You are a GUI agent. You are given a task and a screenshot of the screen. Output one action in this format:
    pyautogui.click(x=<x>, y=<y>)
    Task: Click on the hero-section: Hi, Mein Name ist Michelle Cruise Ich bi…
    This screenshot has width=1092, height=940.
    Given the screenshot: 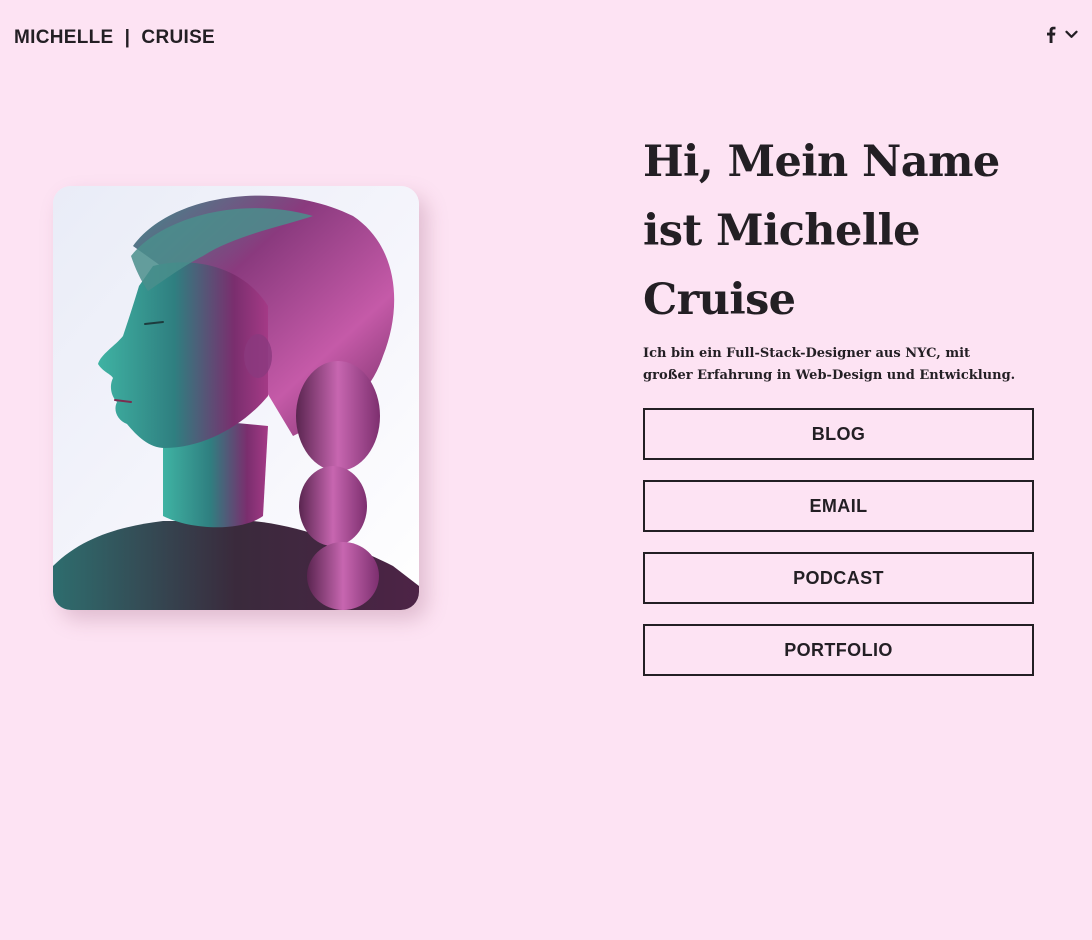 What is the action you would take?
    pyautogui.click(x=843, y=257)
    